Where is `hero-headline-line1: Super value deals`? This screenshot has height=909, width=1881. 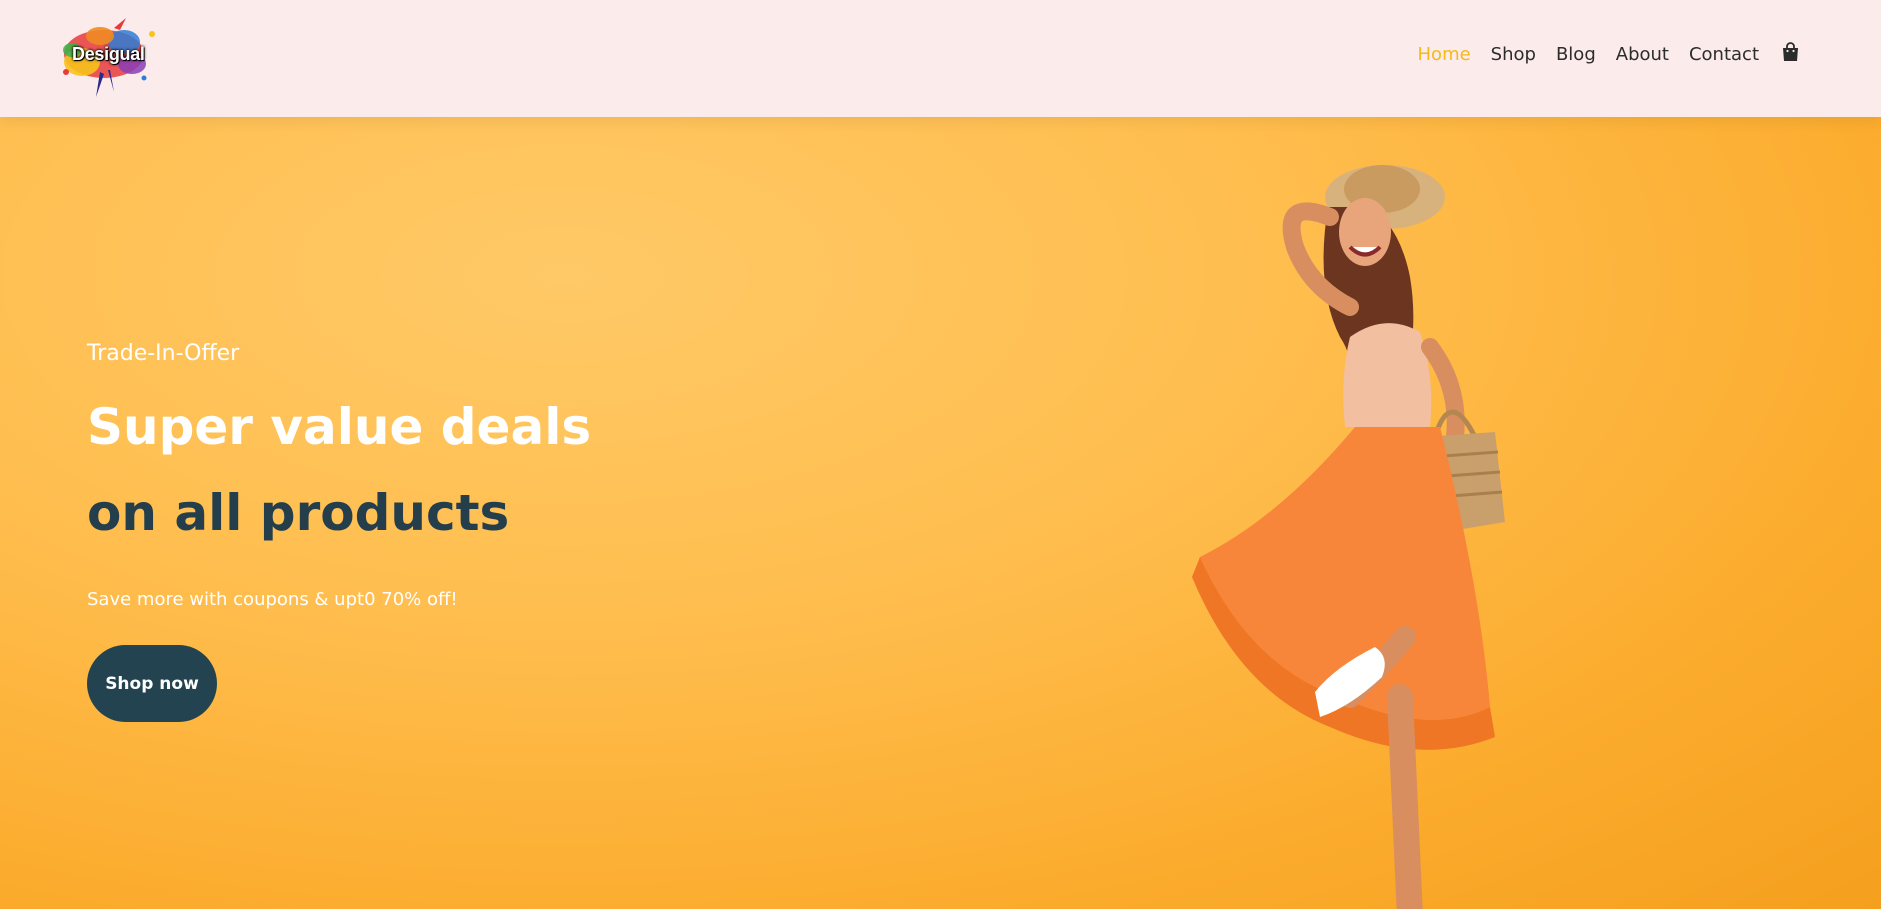 hero-headline-line1: Super value deals is located at coordinates (339, 427).